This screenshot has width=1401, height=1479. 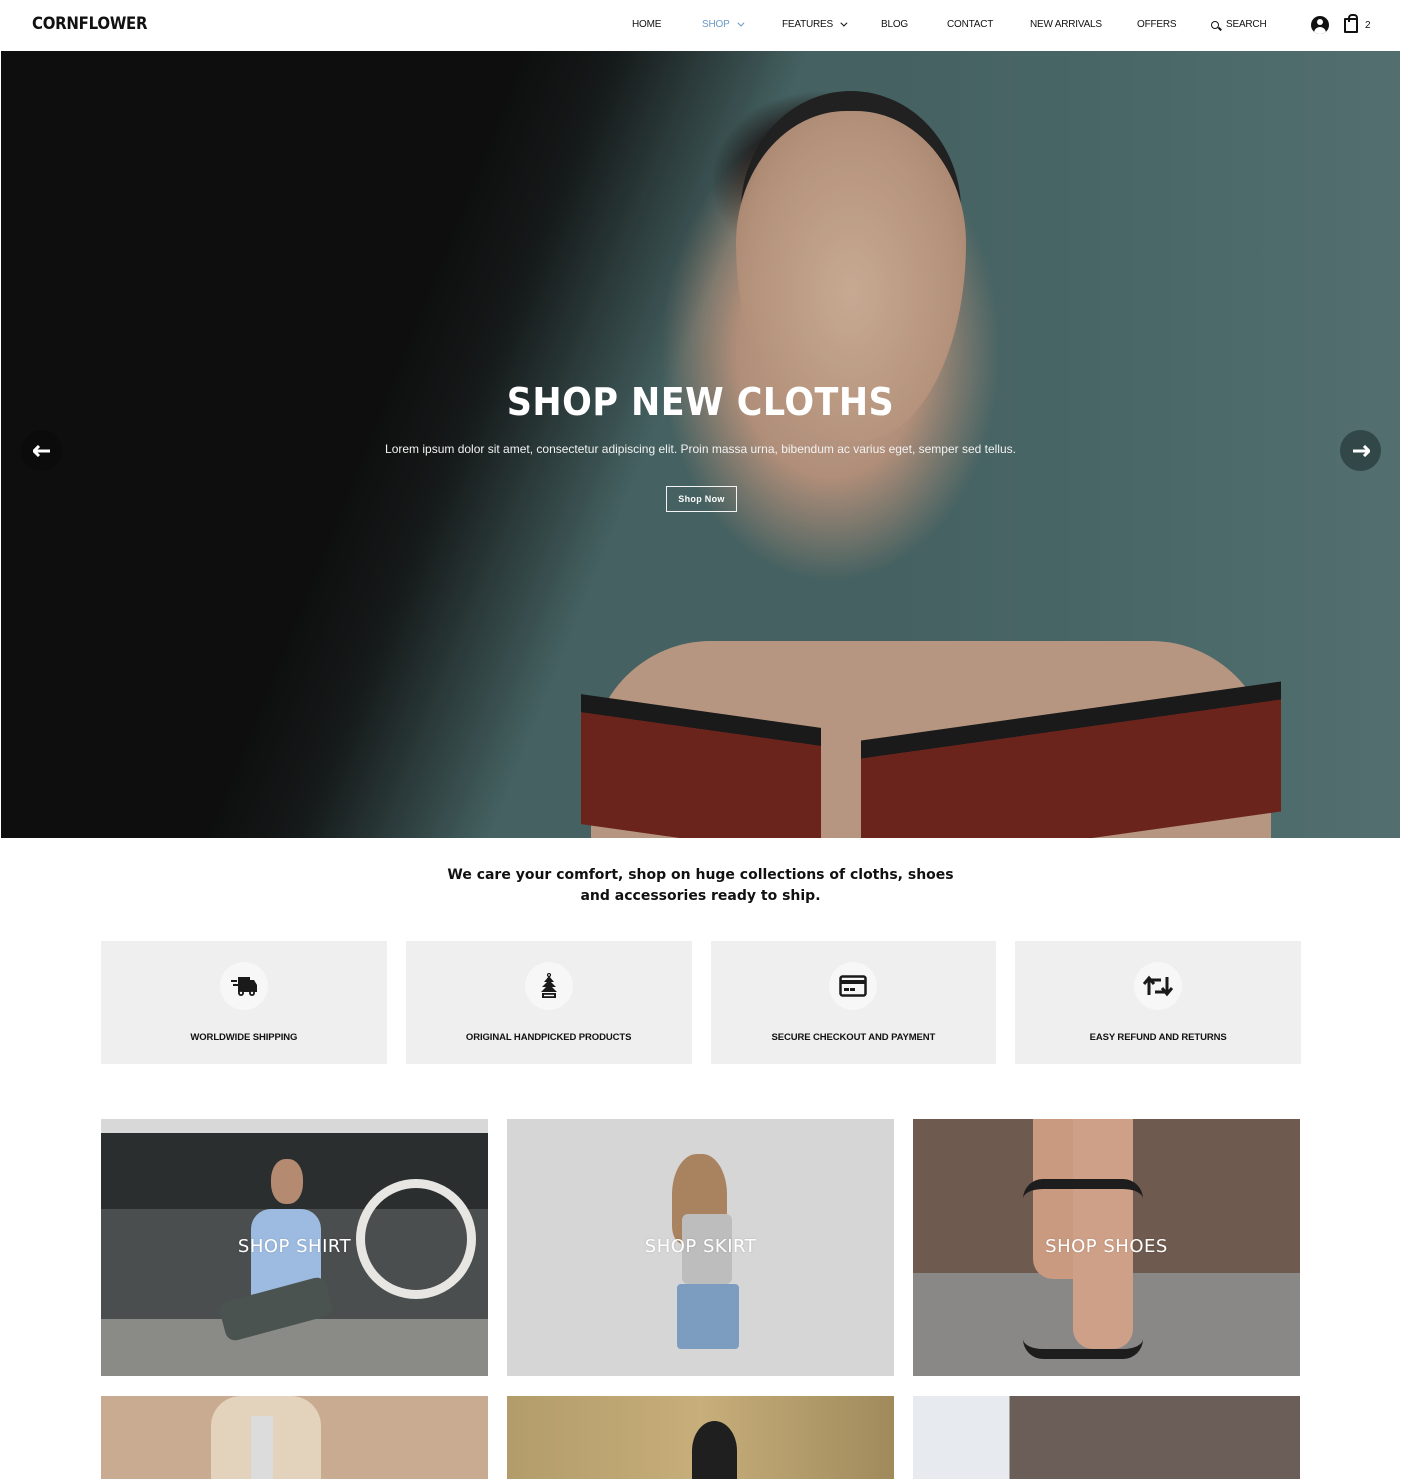 I want to click on user-account-icon, so click(x=1320, y=25).